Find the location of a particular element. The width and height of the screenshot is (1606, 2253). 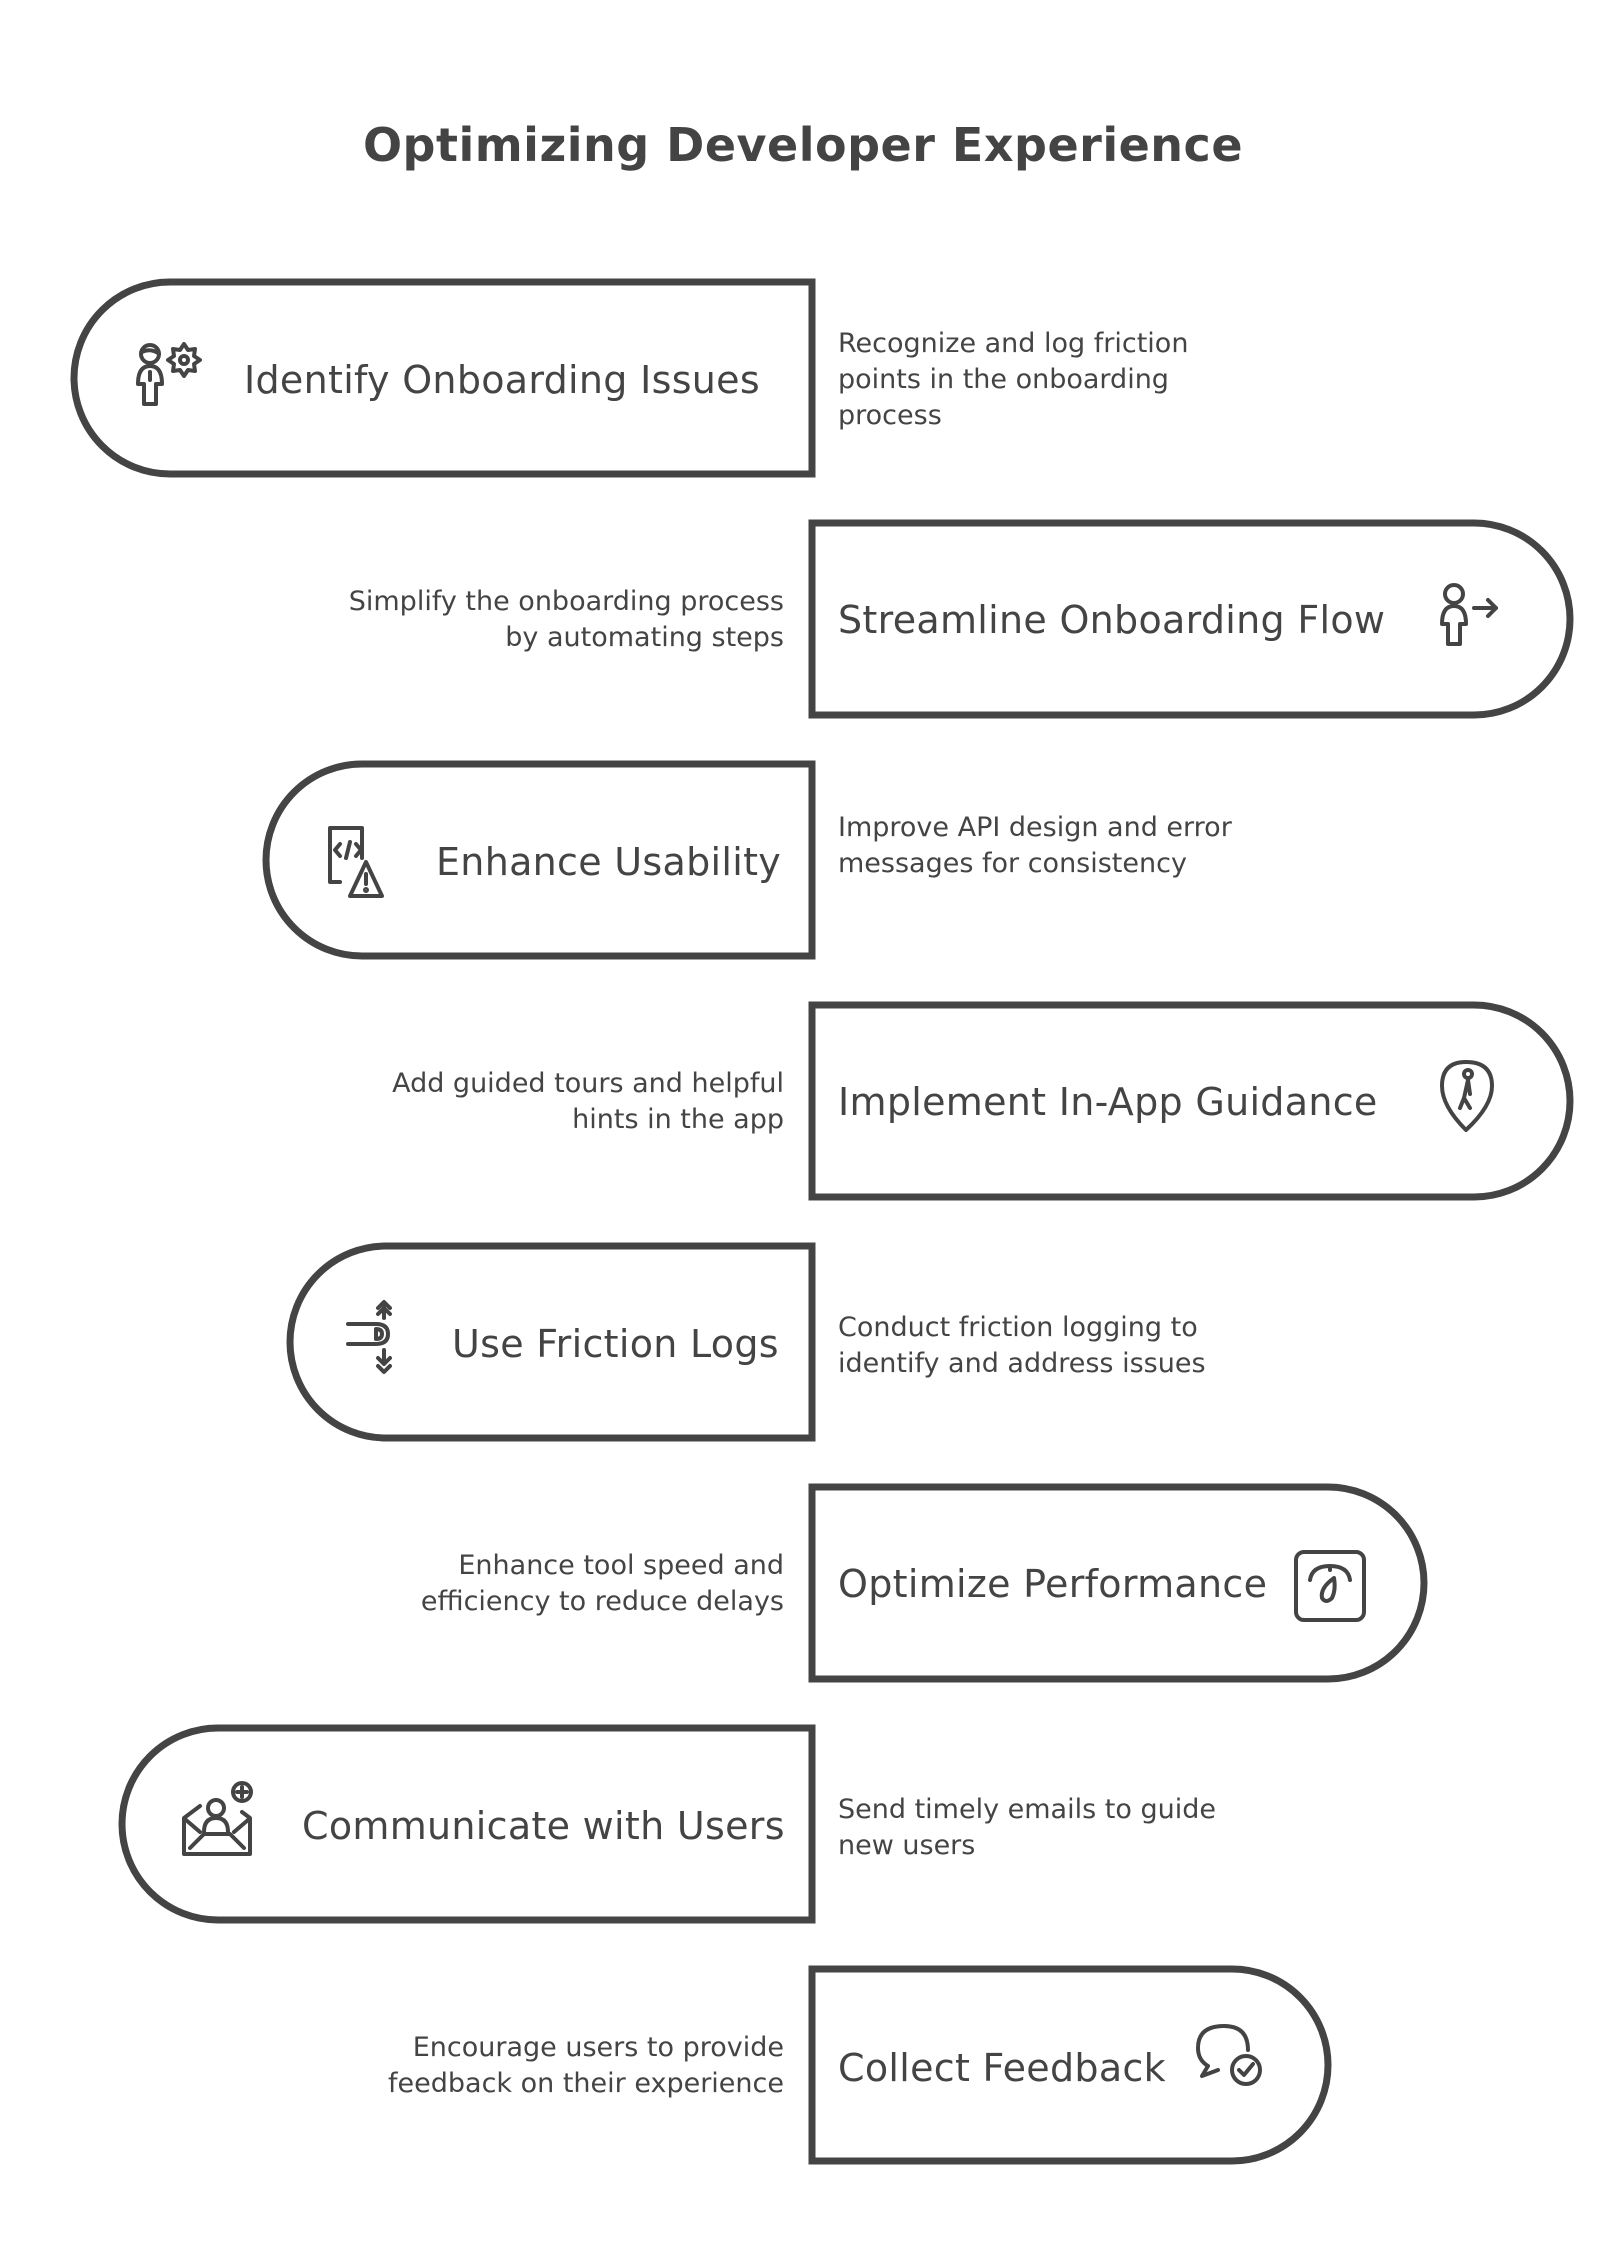

gauge-icon is located at coordinates (1330, 1586).